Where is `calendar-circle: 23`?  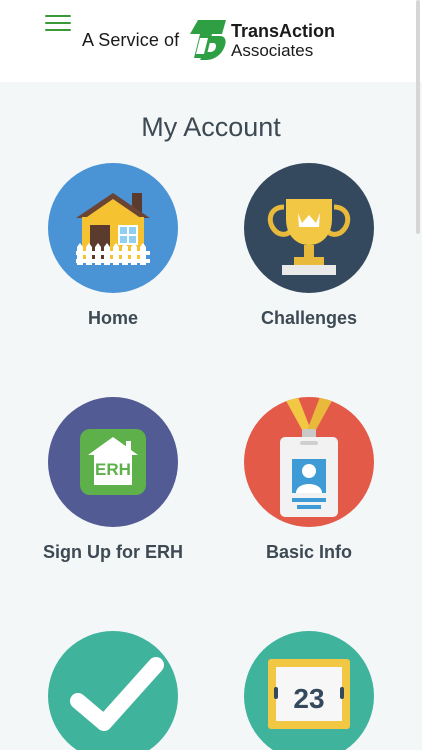 calendar-circle: 23 is located at coordinates (309, 690).